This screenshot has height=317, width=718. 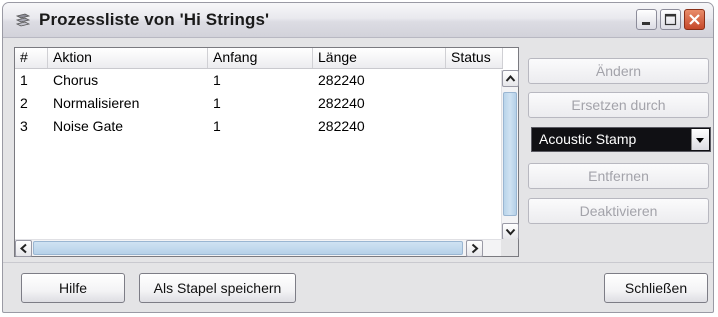 I want to click on footer-divider, so click(x=358, y=262).